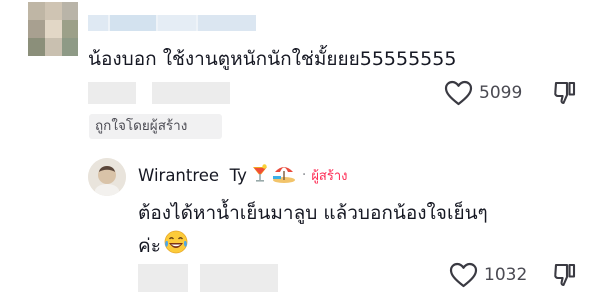 This screenshot has height=295, width=600. I want to click on cocktail-emoji, so click(260, 175).